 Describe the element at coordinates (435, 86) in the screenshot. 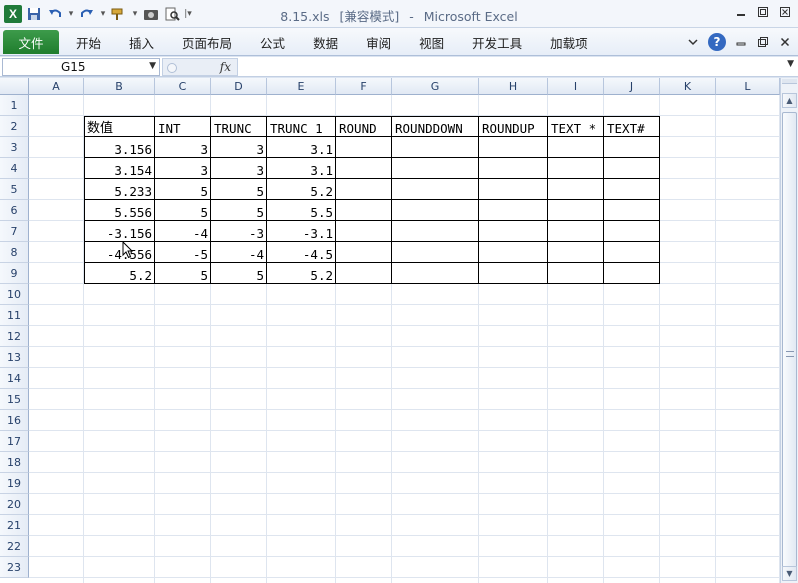

I see `column-header: G` at that location.